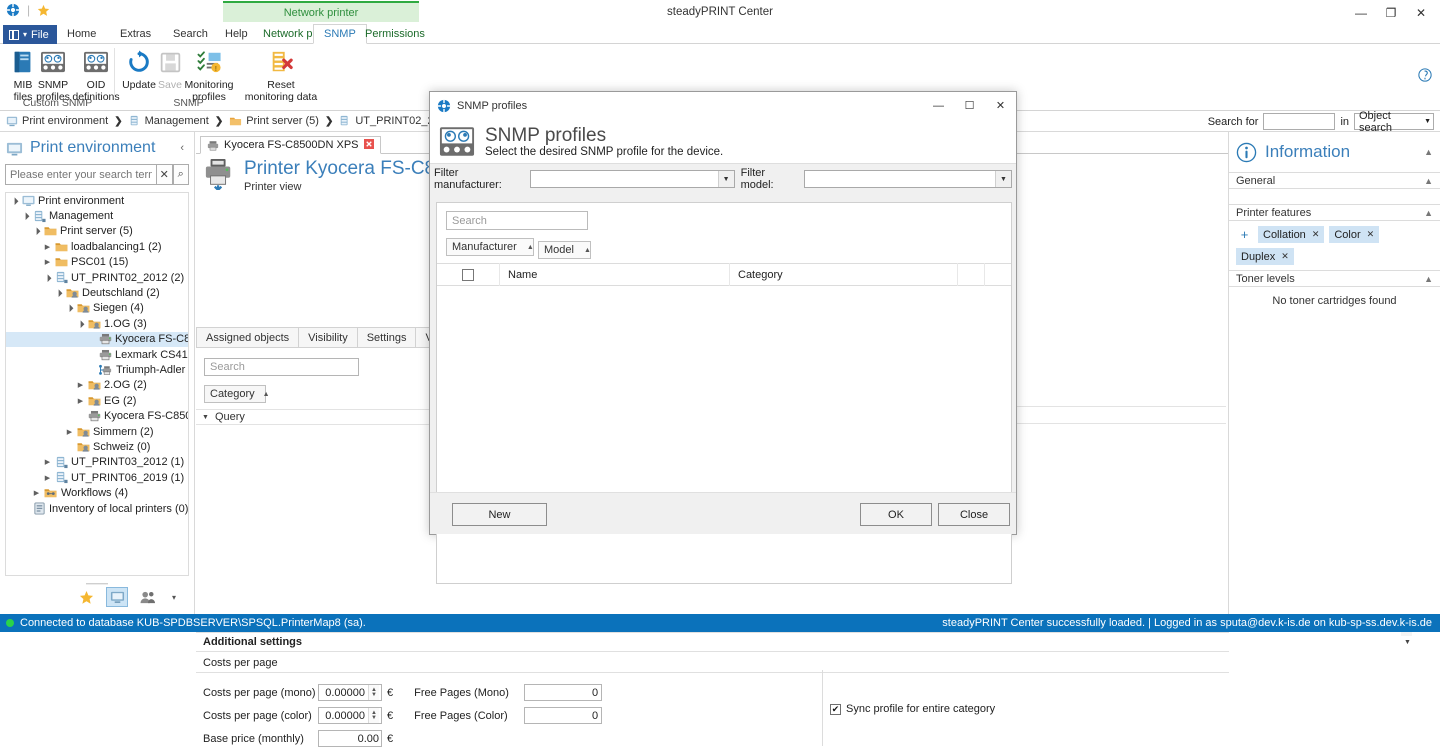  I want to click on category-sort-chip: Category ▲, so click(237, 394).